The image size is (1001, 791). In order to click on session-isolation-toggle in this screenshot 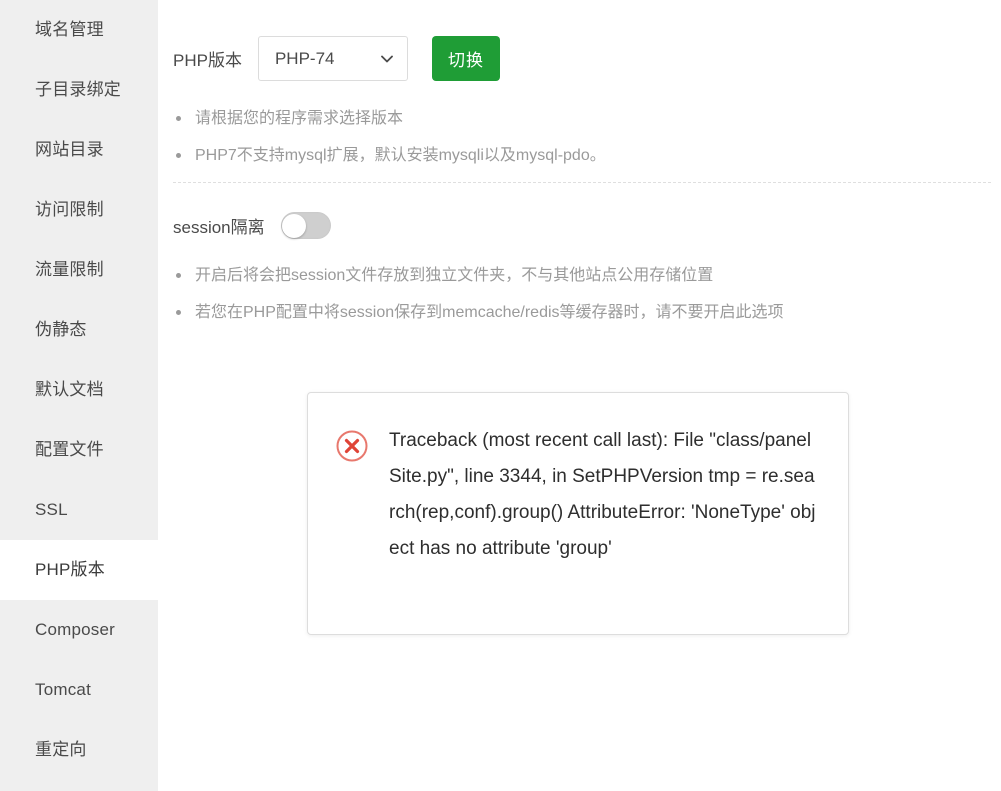, I will do `click(305, 225)`.